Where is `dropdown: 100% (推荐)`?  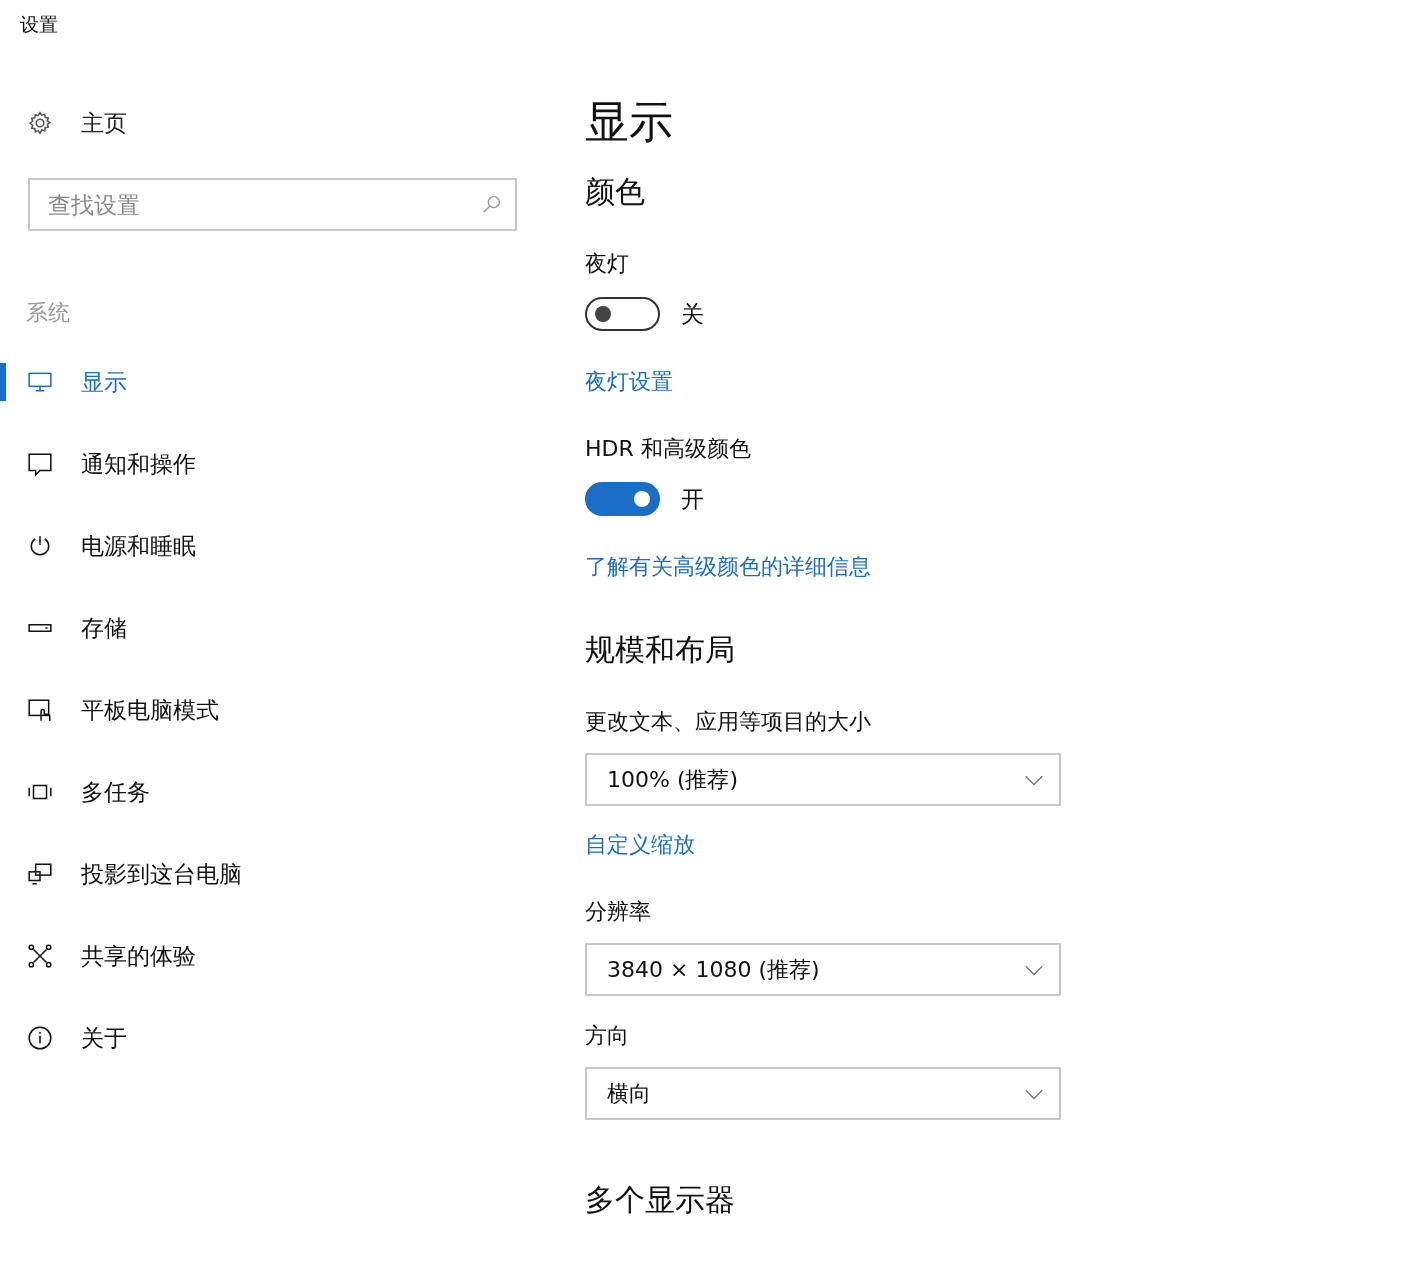
dropdown: 100% (推荐) is located at coordinates (823, 779).